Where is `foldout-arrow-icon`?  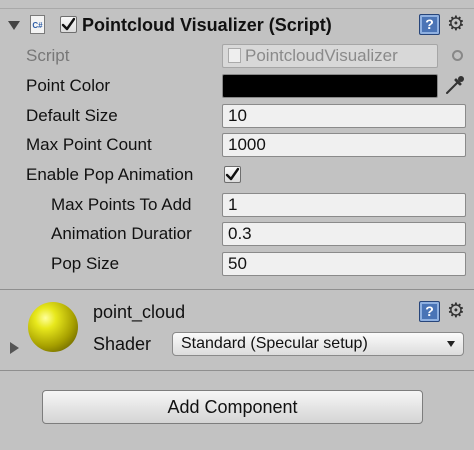 foldout-arrow-icon is located at coordinates (14, 25).